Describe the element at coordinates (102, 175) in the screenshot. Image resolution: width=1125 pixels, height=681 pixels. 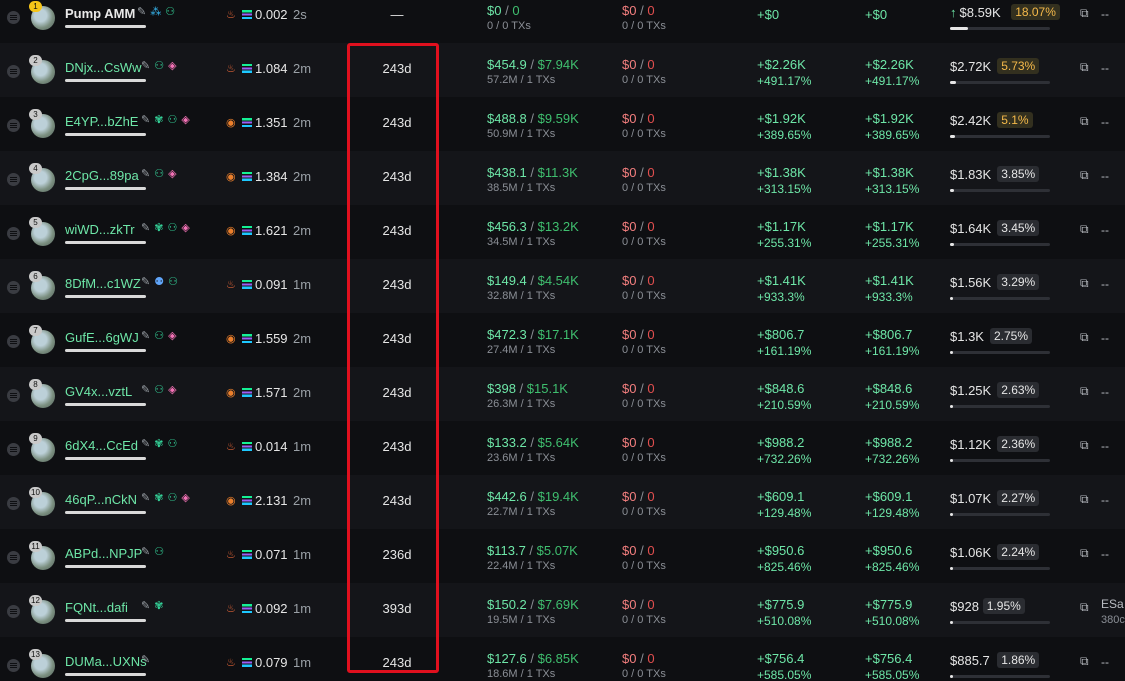
I see `wallet-name: 2CpG...89pa` at that location.